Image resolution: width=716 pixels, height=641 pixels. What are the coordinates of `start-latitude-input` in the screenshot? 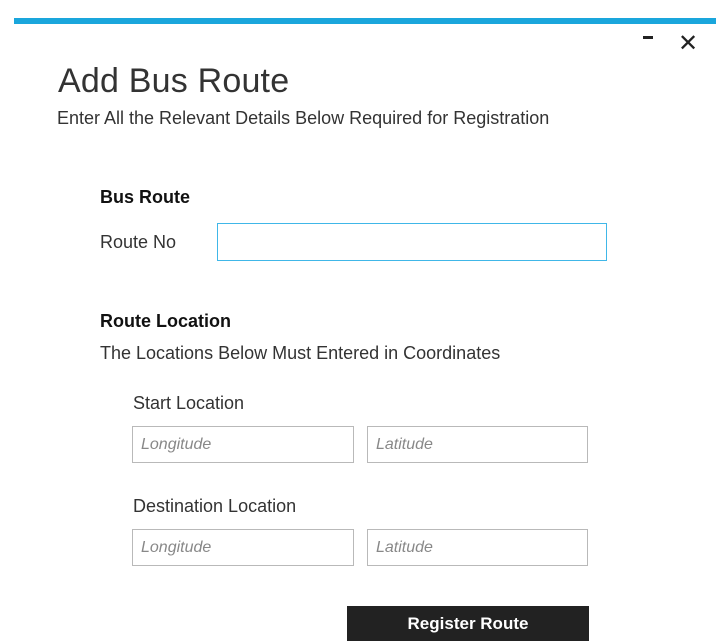 It's located at (477, 444).